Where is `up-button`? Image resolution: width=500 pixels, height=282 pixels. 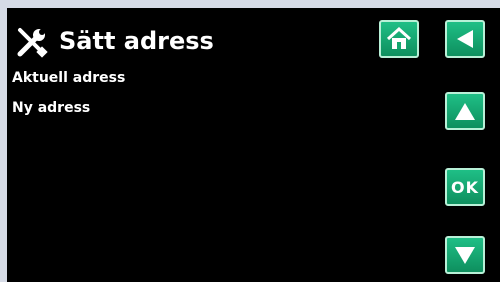 up-button is located at coordinates (465, 111).